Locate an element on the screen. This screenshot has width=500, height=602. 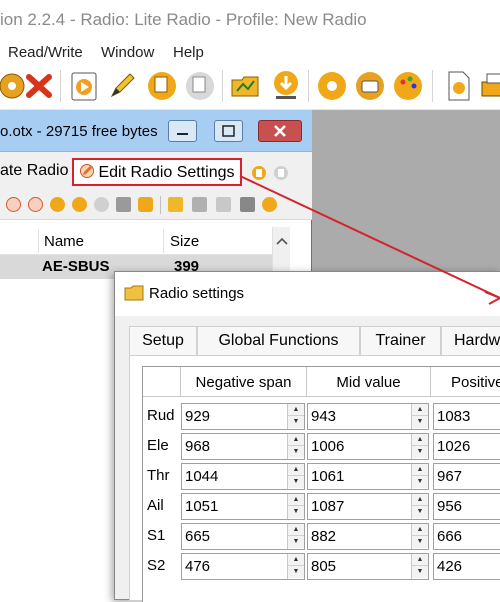
wizard-icon is located at coordinates (199, 204).